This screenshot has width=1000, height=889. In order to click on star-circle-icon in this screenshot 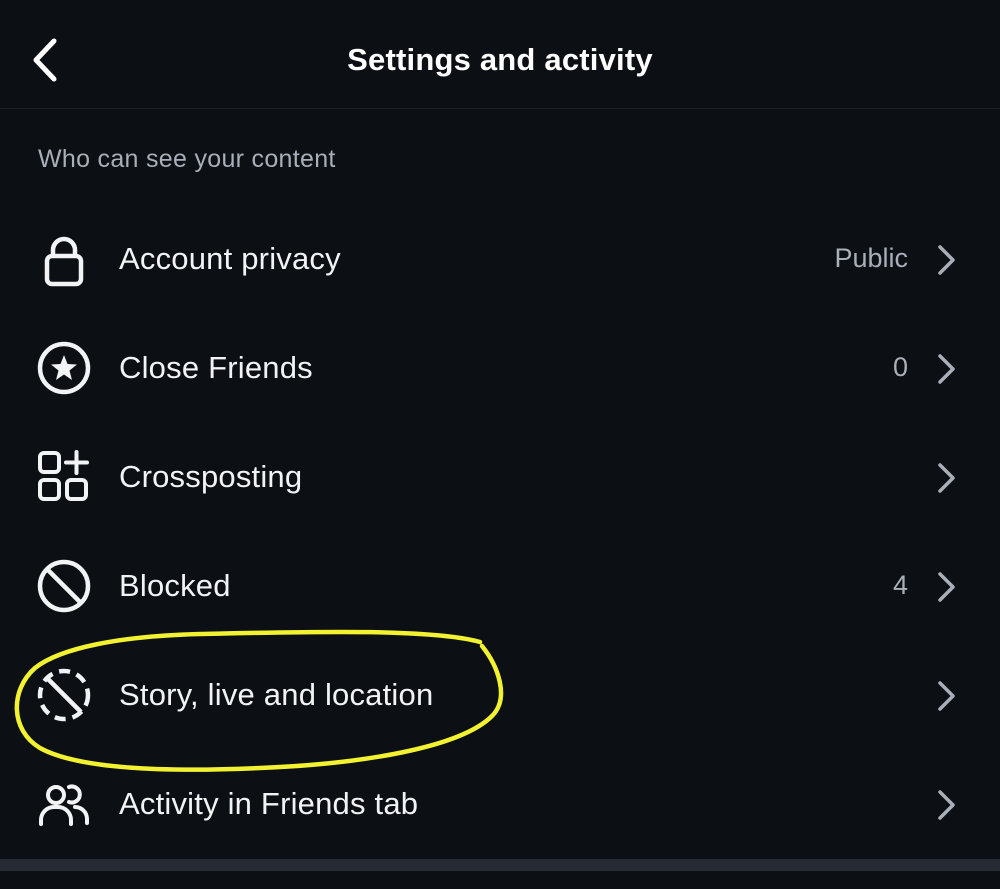, I will do `click(64, 368)`.